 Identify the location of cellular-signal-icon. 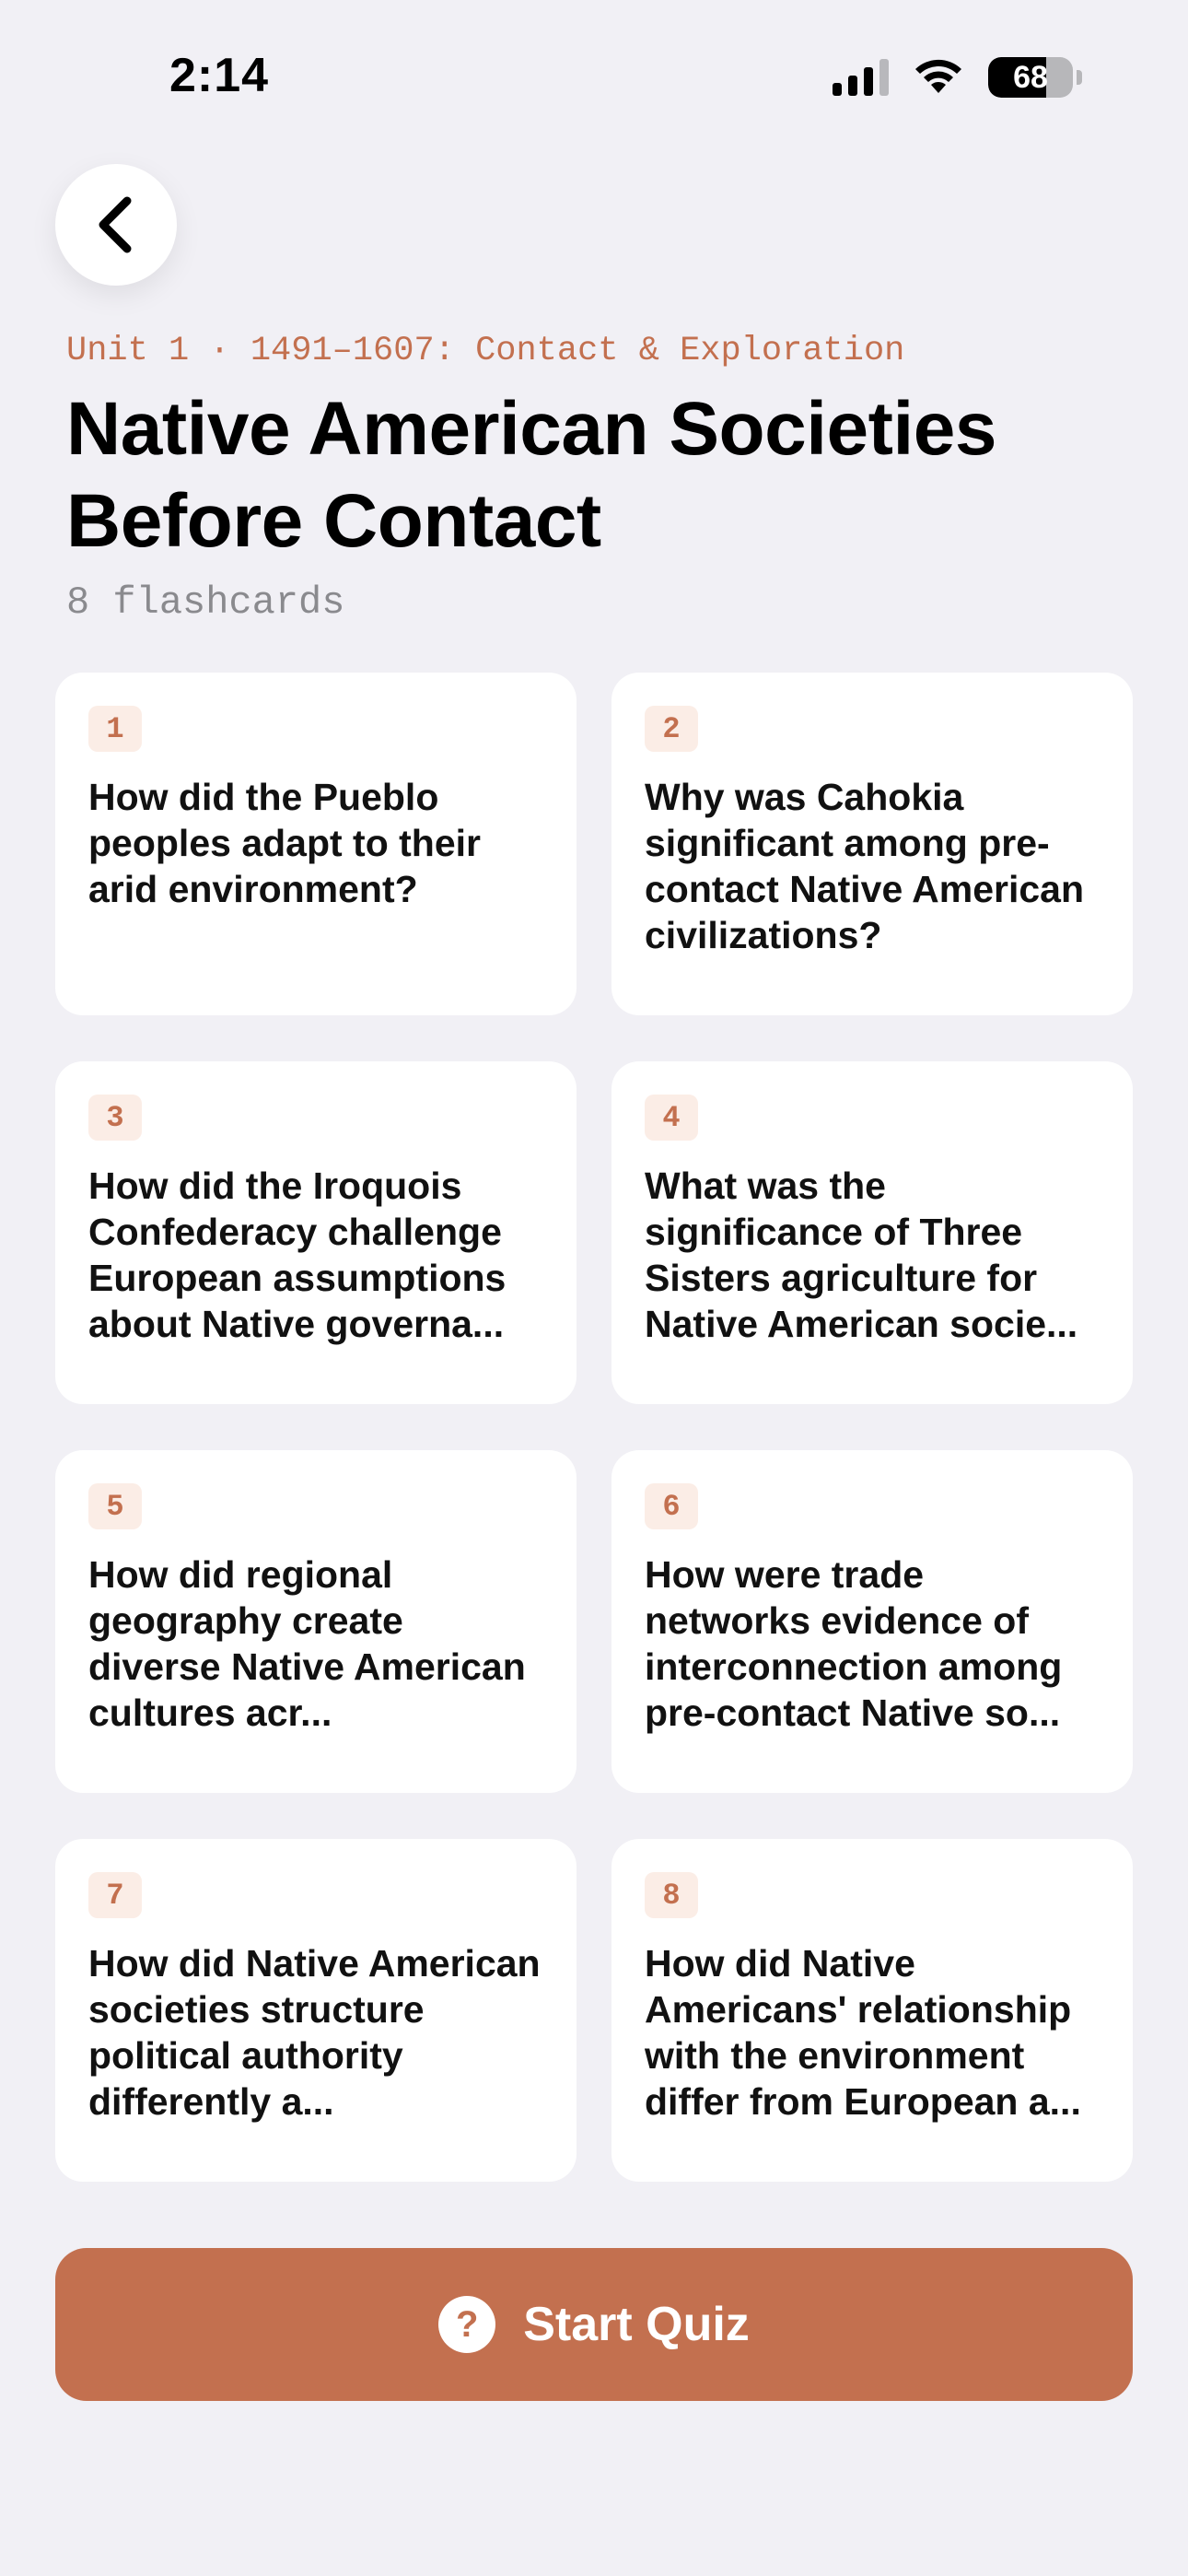
(861, 77).